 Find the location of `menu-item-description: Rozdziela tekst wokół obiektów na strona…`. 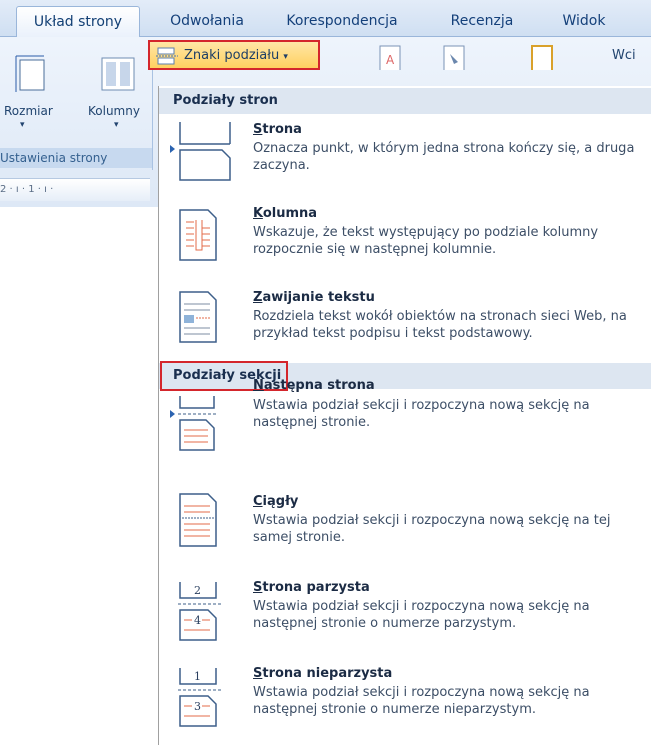

menu-item-description: Rozdziela tekst wokół obiektów na strona… is located at coordinates (440, 325).